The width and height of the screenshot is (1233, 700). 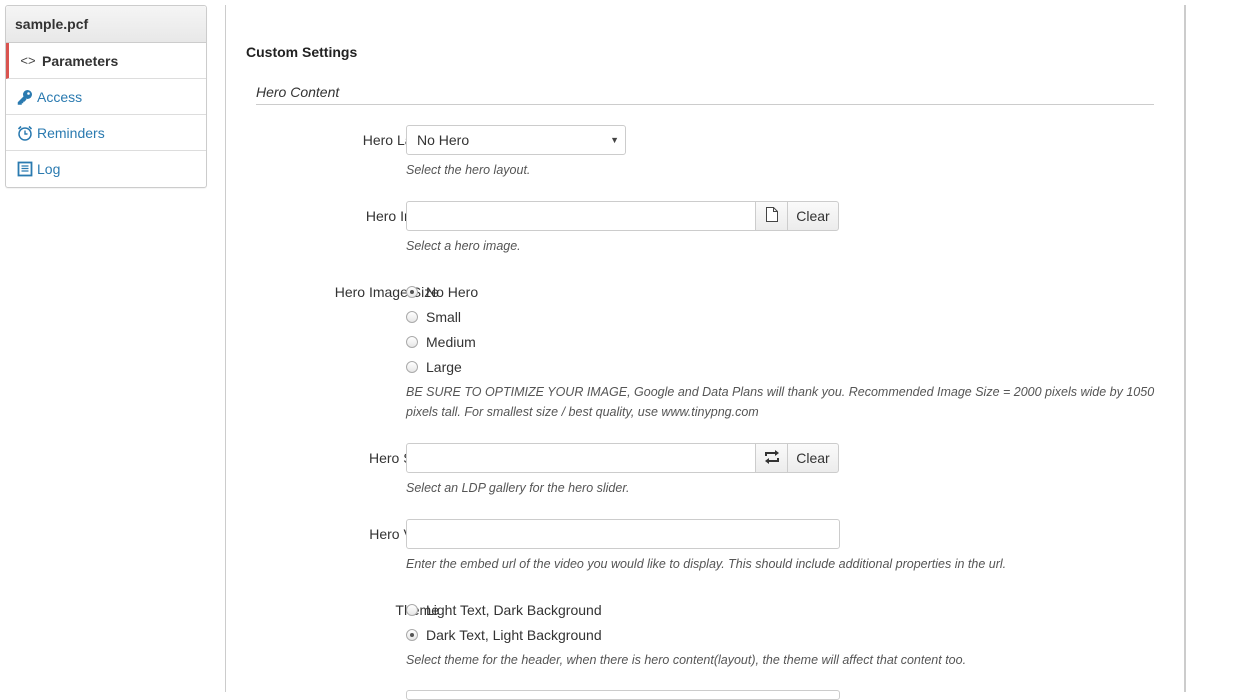 What do you see at coordinates (581, 458) in the screenshot?
I see `hero-slider-input` at bounding box center [581, 458].